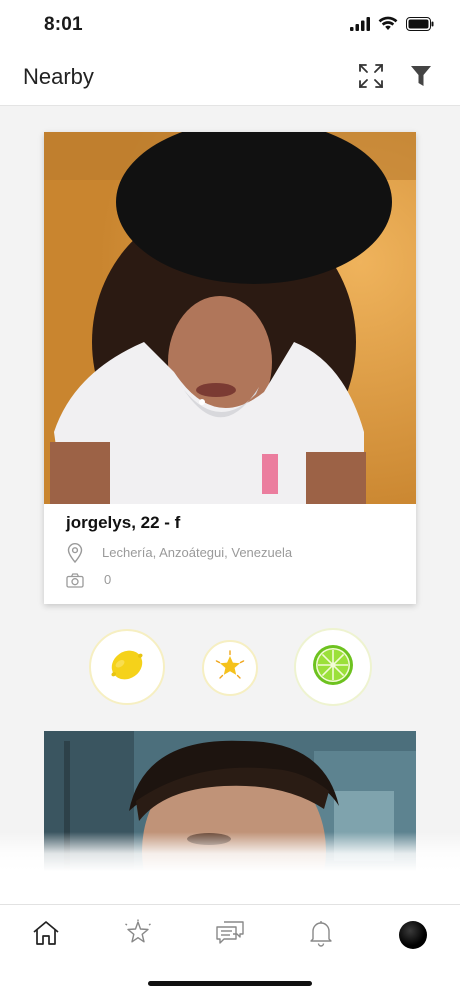 Image resolution: width=460 pixels, height=996 pixels. I want to click on location-row: Lechería, Anzoátegui, Venezuela, so click(179, 553).